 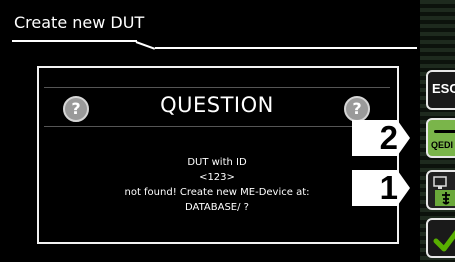 I want to click on message-line: <123>, so click(x=217, y=177).